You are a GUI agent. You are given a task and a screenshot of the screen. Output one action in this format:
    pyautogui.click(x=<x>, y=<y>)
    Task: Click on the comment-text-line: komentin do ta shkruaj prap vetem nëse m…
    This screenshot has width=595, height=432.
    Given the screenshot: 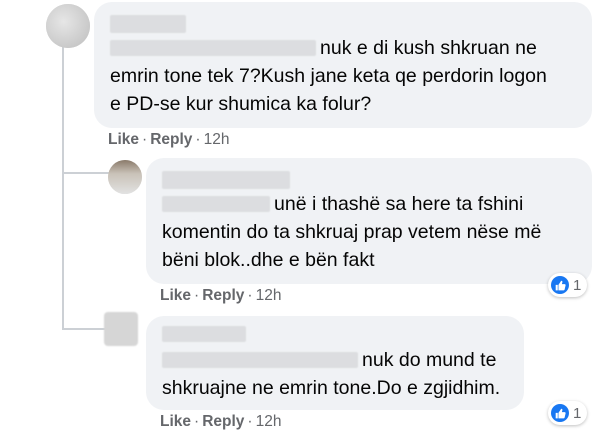 What is the action you would take?
    pyautogui.click(x=352, y=232)
    